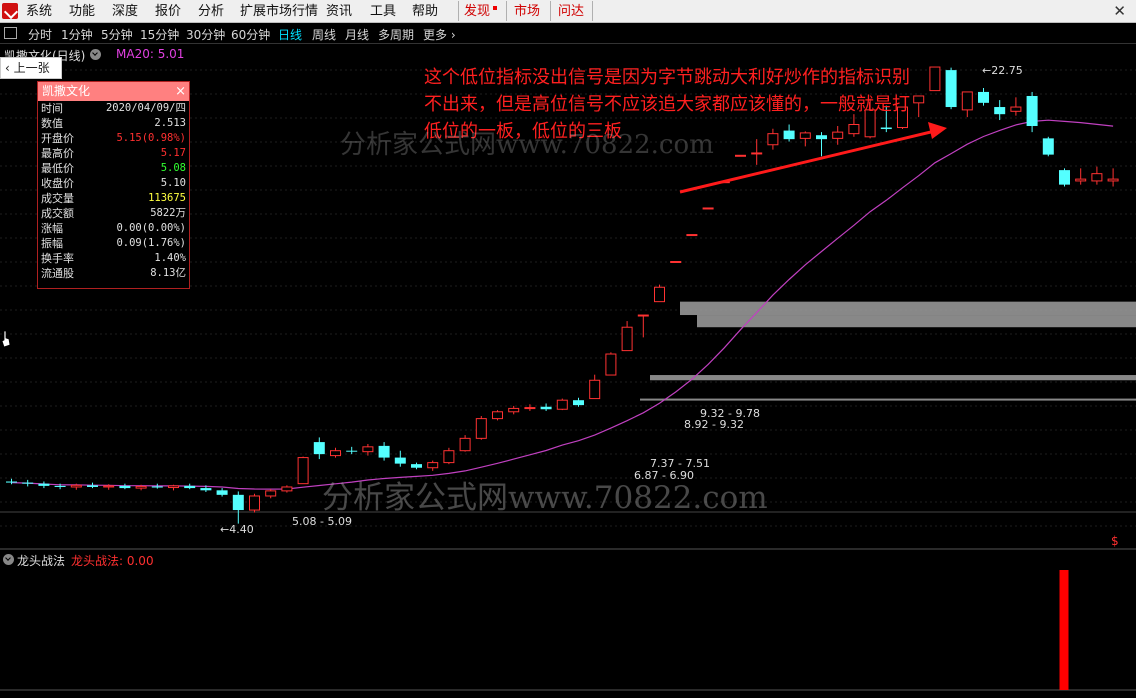  I want to click on gap-label: 9.32 - 9.78, so click(730, 413).